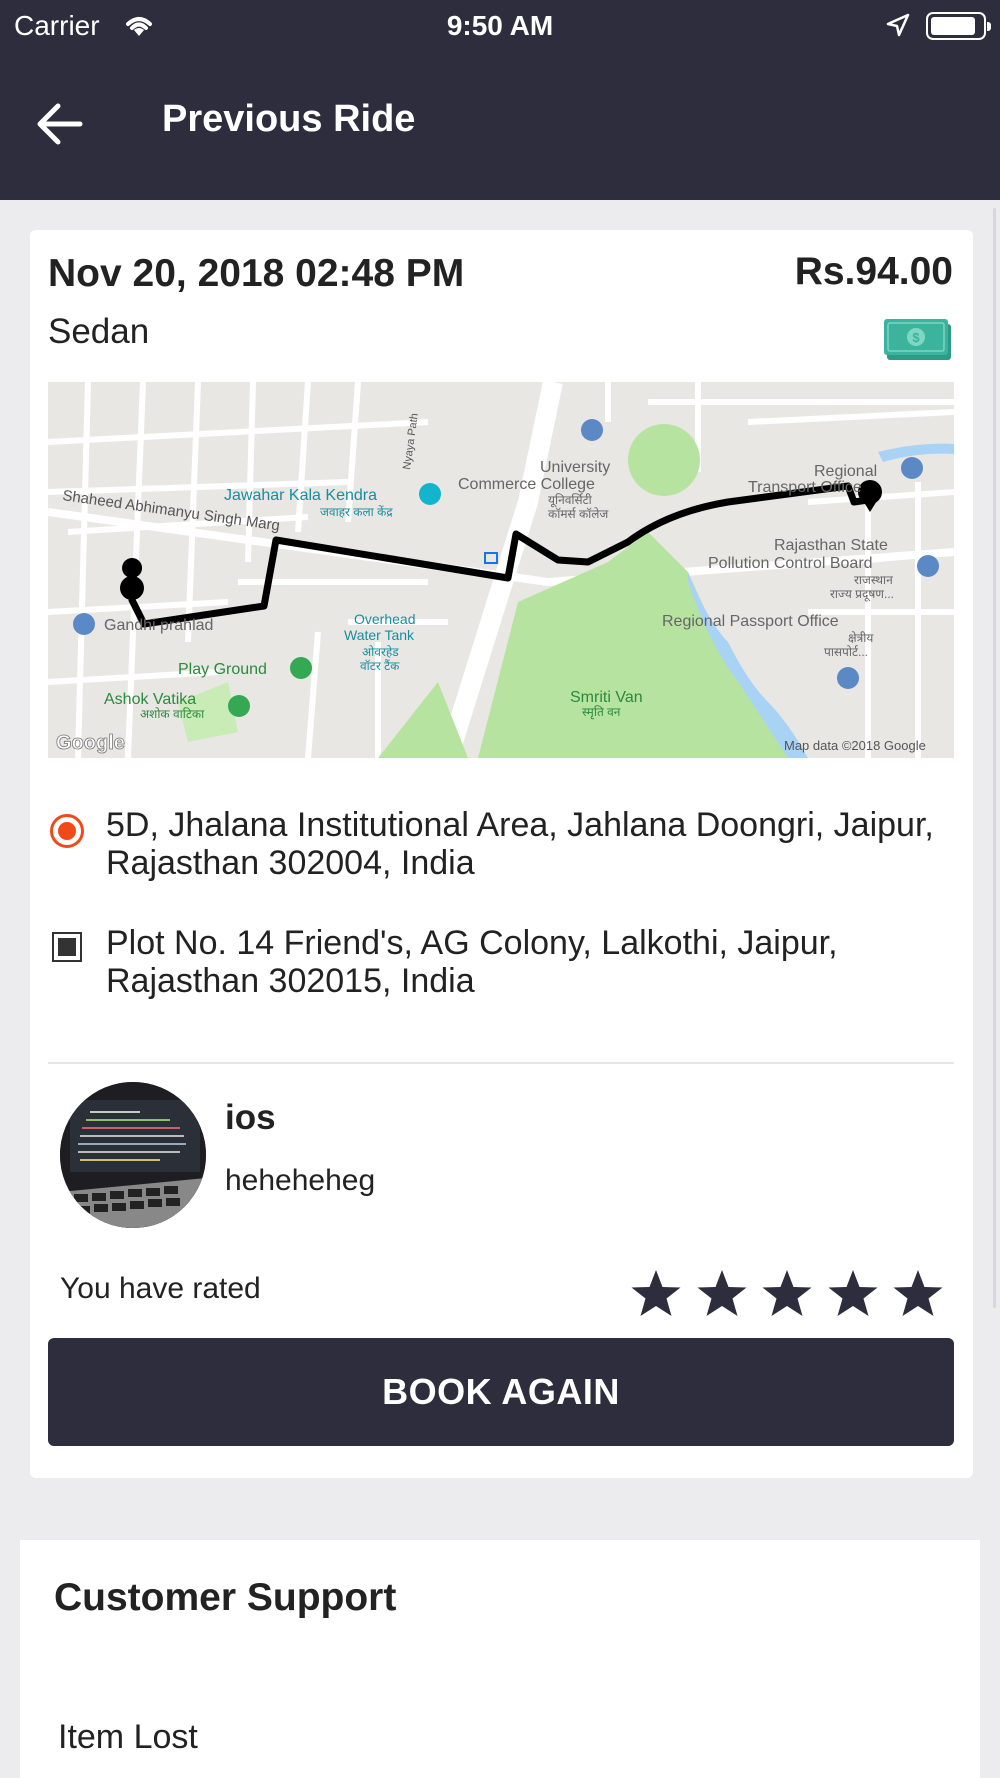 This screenshot has width=1000, height=1778. Describe the element at coordinates (501, 1392) in the screenshot. I see `book-again-button: BOOK AGAIN` at that location.